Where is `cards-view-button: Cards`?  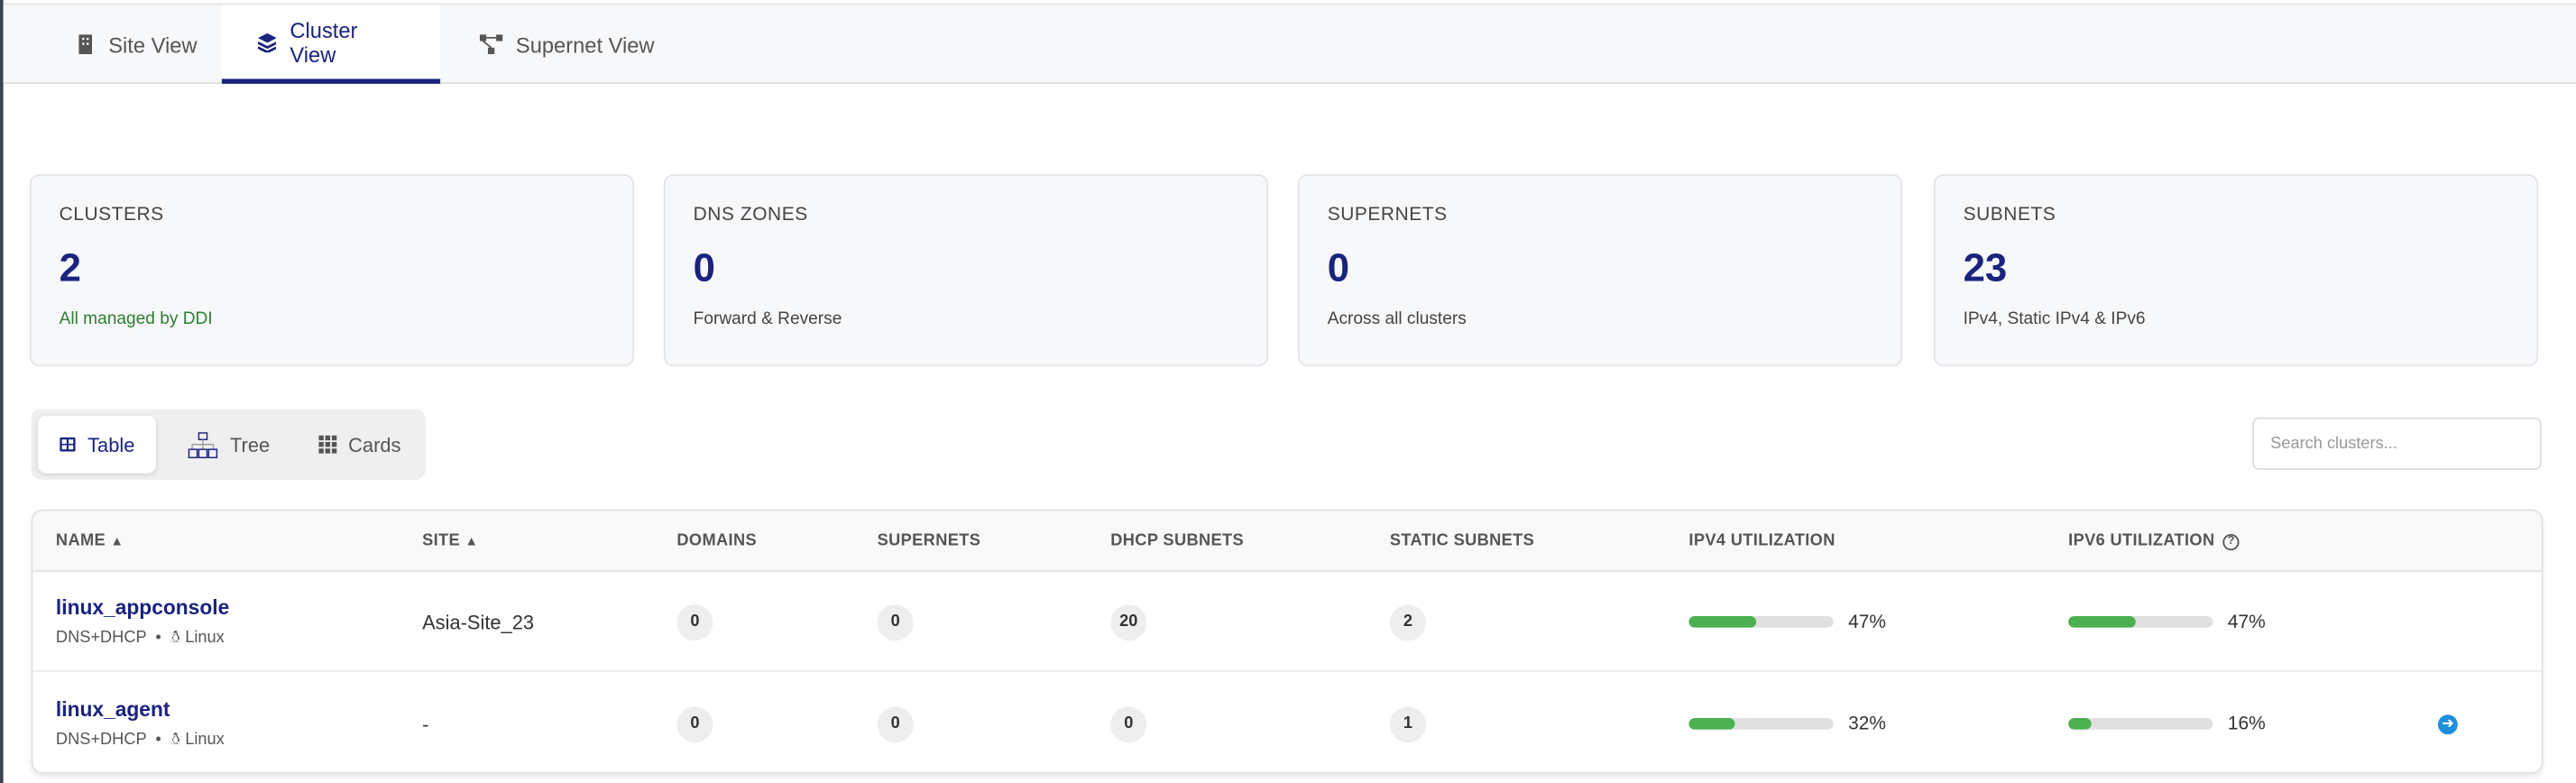 cards-view-button: Cards is located at coordinates (360, 445).